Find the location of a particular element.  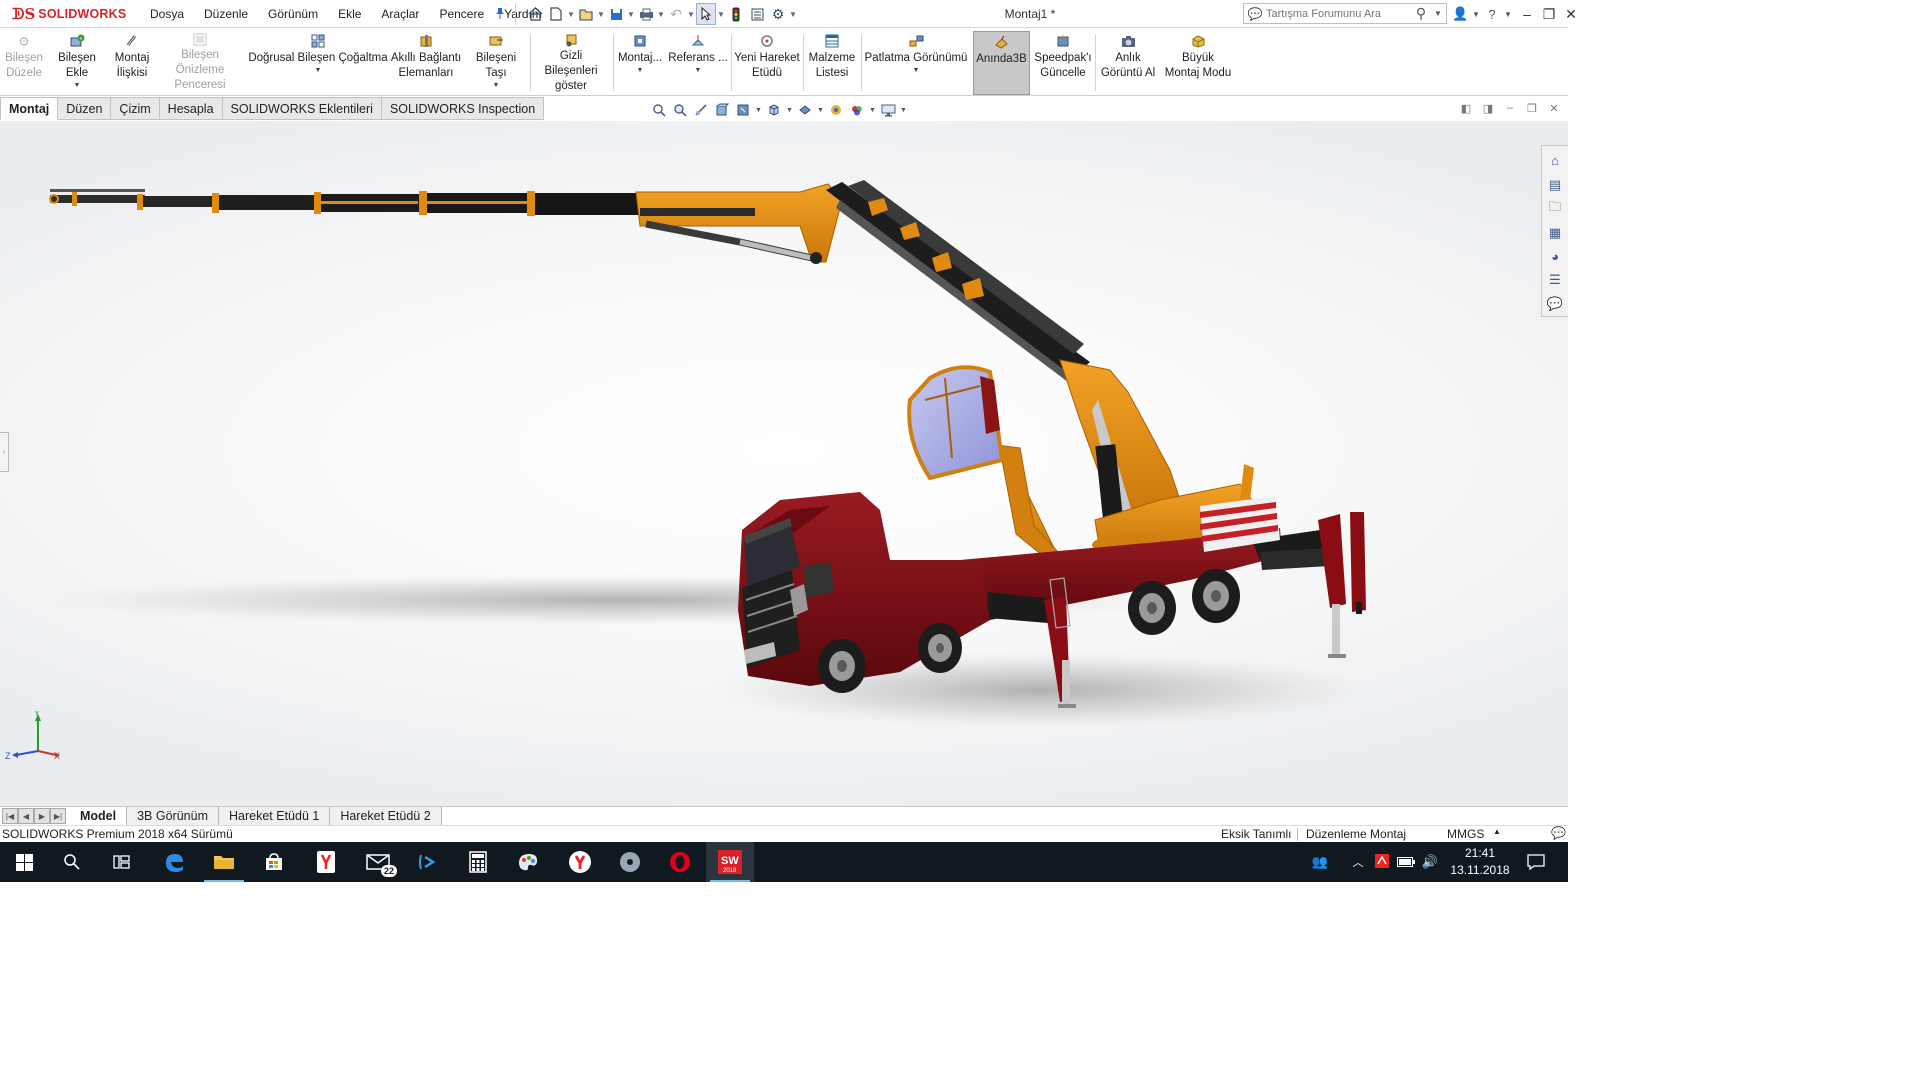

menu-file: Dosya is located at coordinates (167, 14).